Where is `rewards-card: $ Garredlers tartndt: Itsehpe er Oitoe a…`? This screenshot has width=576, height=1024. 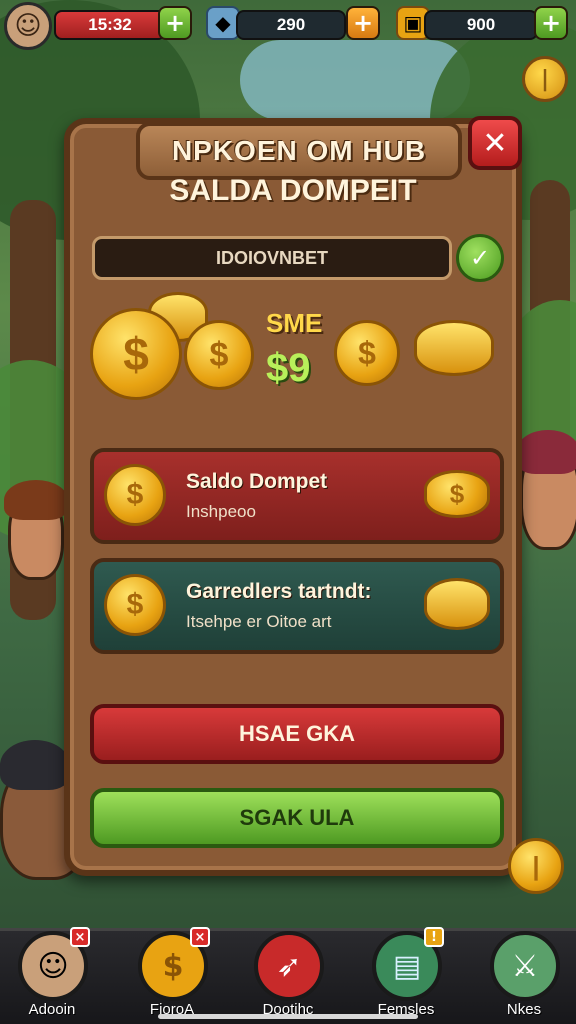 rewards-card: $ Garredlers tartndt: Itsehpe er Oitoe a… is located at coordinates (297, 606).